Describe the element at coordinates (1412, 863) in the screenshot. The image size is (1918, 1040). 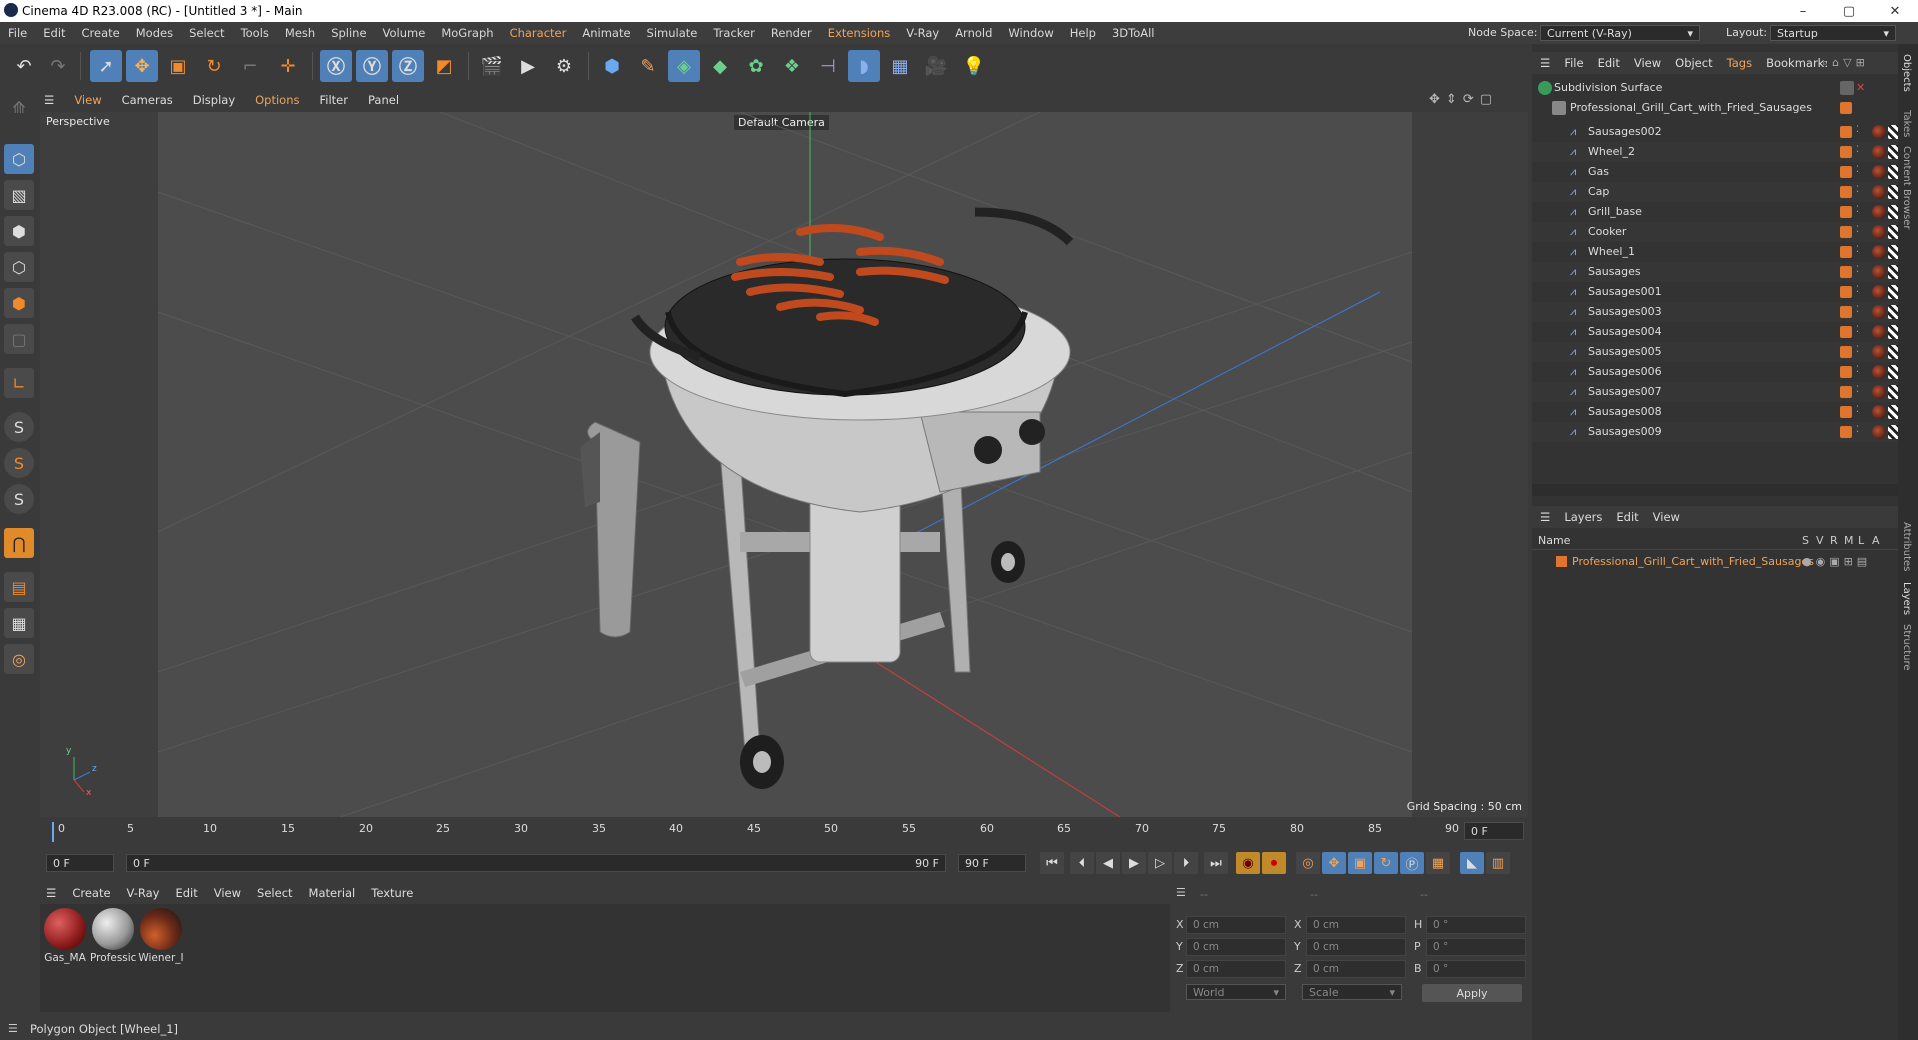
I see `key-parameter-icon: Ⓟ` at that location.